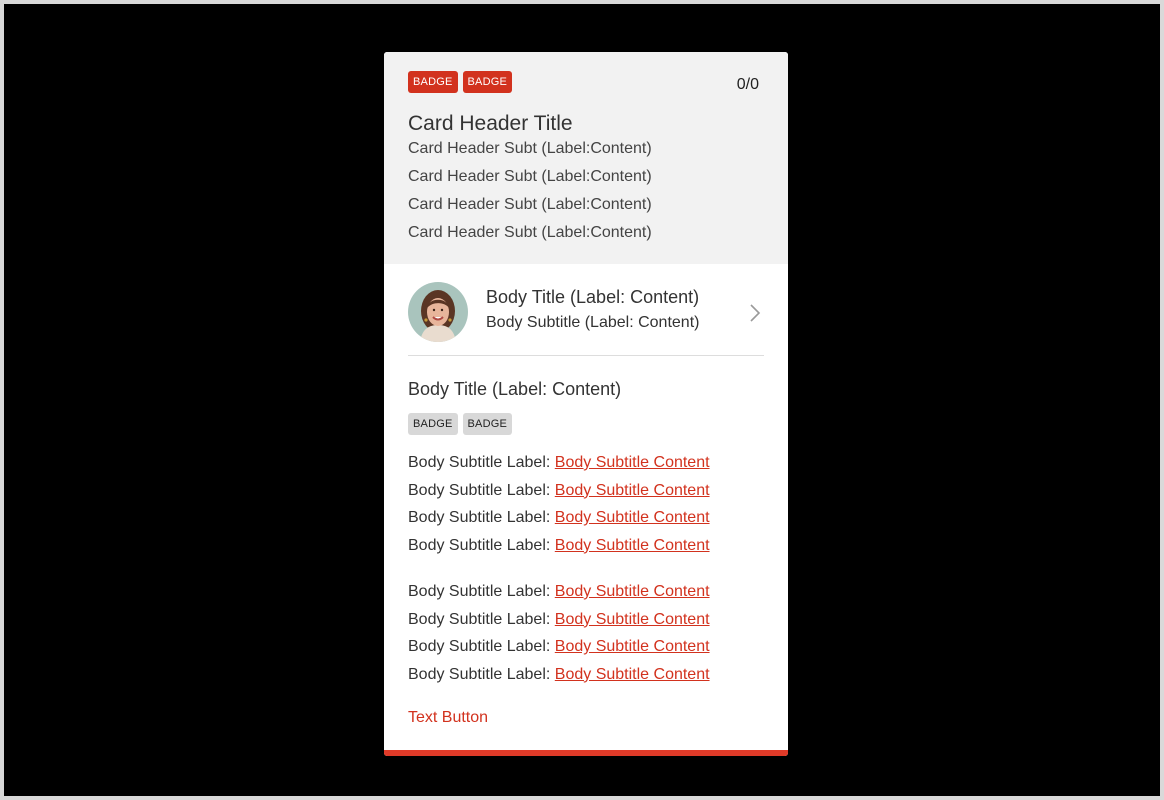 The width and height of the screenshot is (1164, 800). What do you see at coordinates (460, 82) in the screenshot?
I see `header-badges: BADGE BADGE` at bounding box center [460, 82].